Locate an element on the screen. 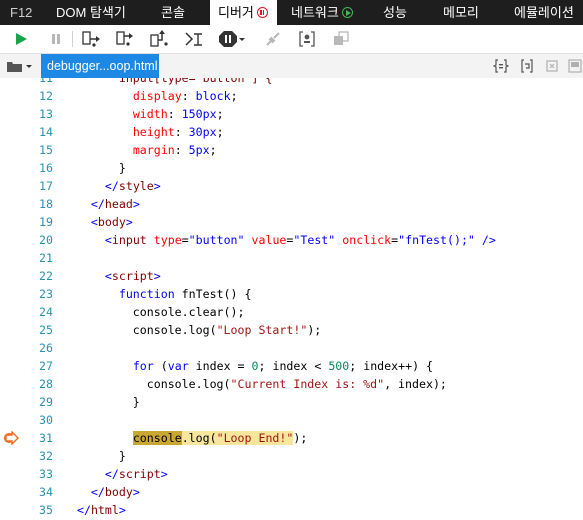 This screenshot has height=520, width=583. format-button is located at coordinates (501, 66).